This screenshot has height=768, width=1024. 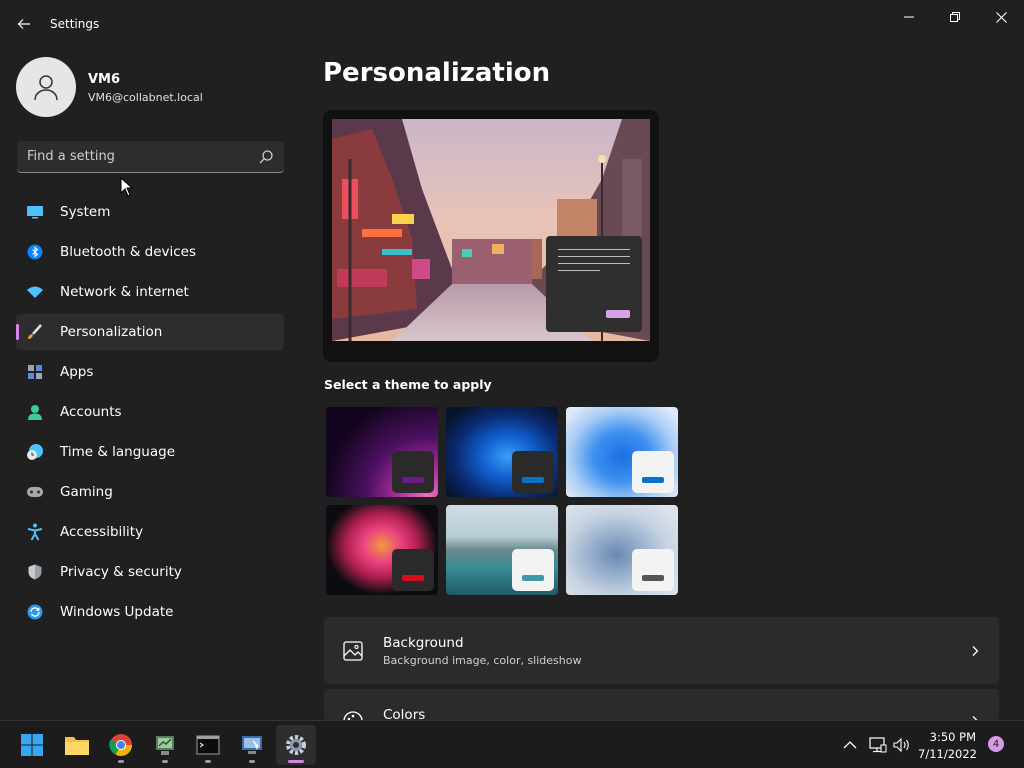 I want to click on notification-badge: 4, so click(x=996, y=744).